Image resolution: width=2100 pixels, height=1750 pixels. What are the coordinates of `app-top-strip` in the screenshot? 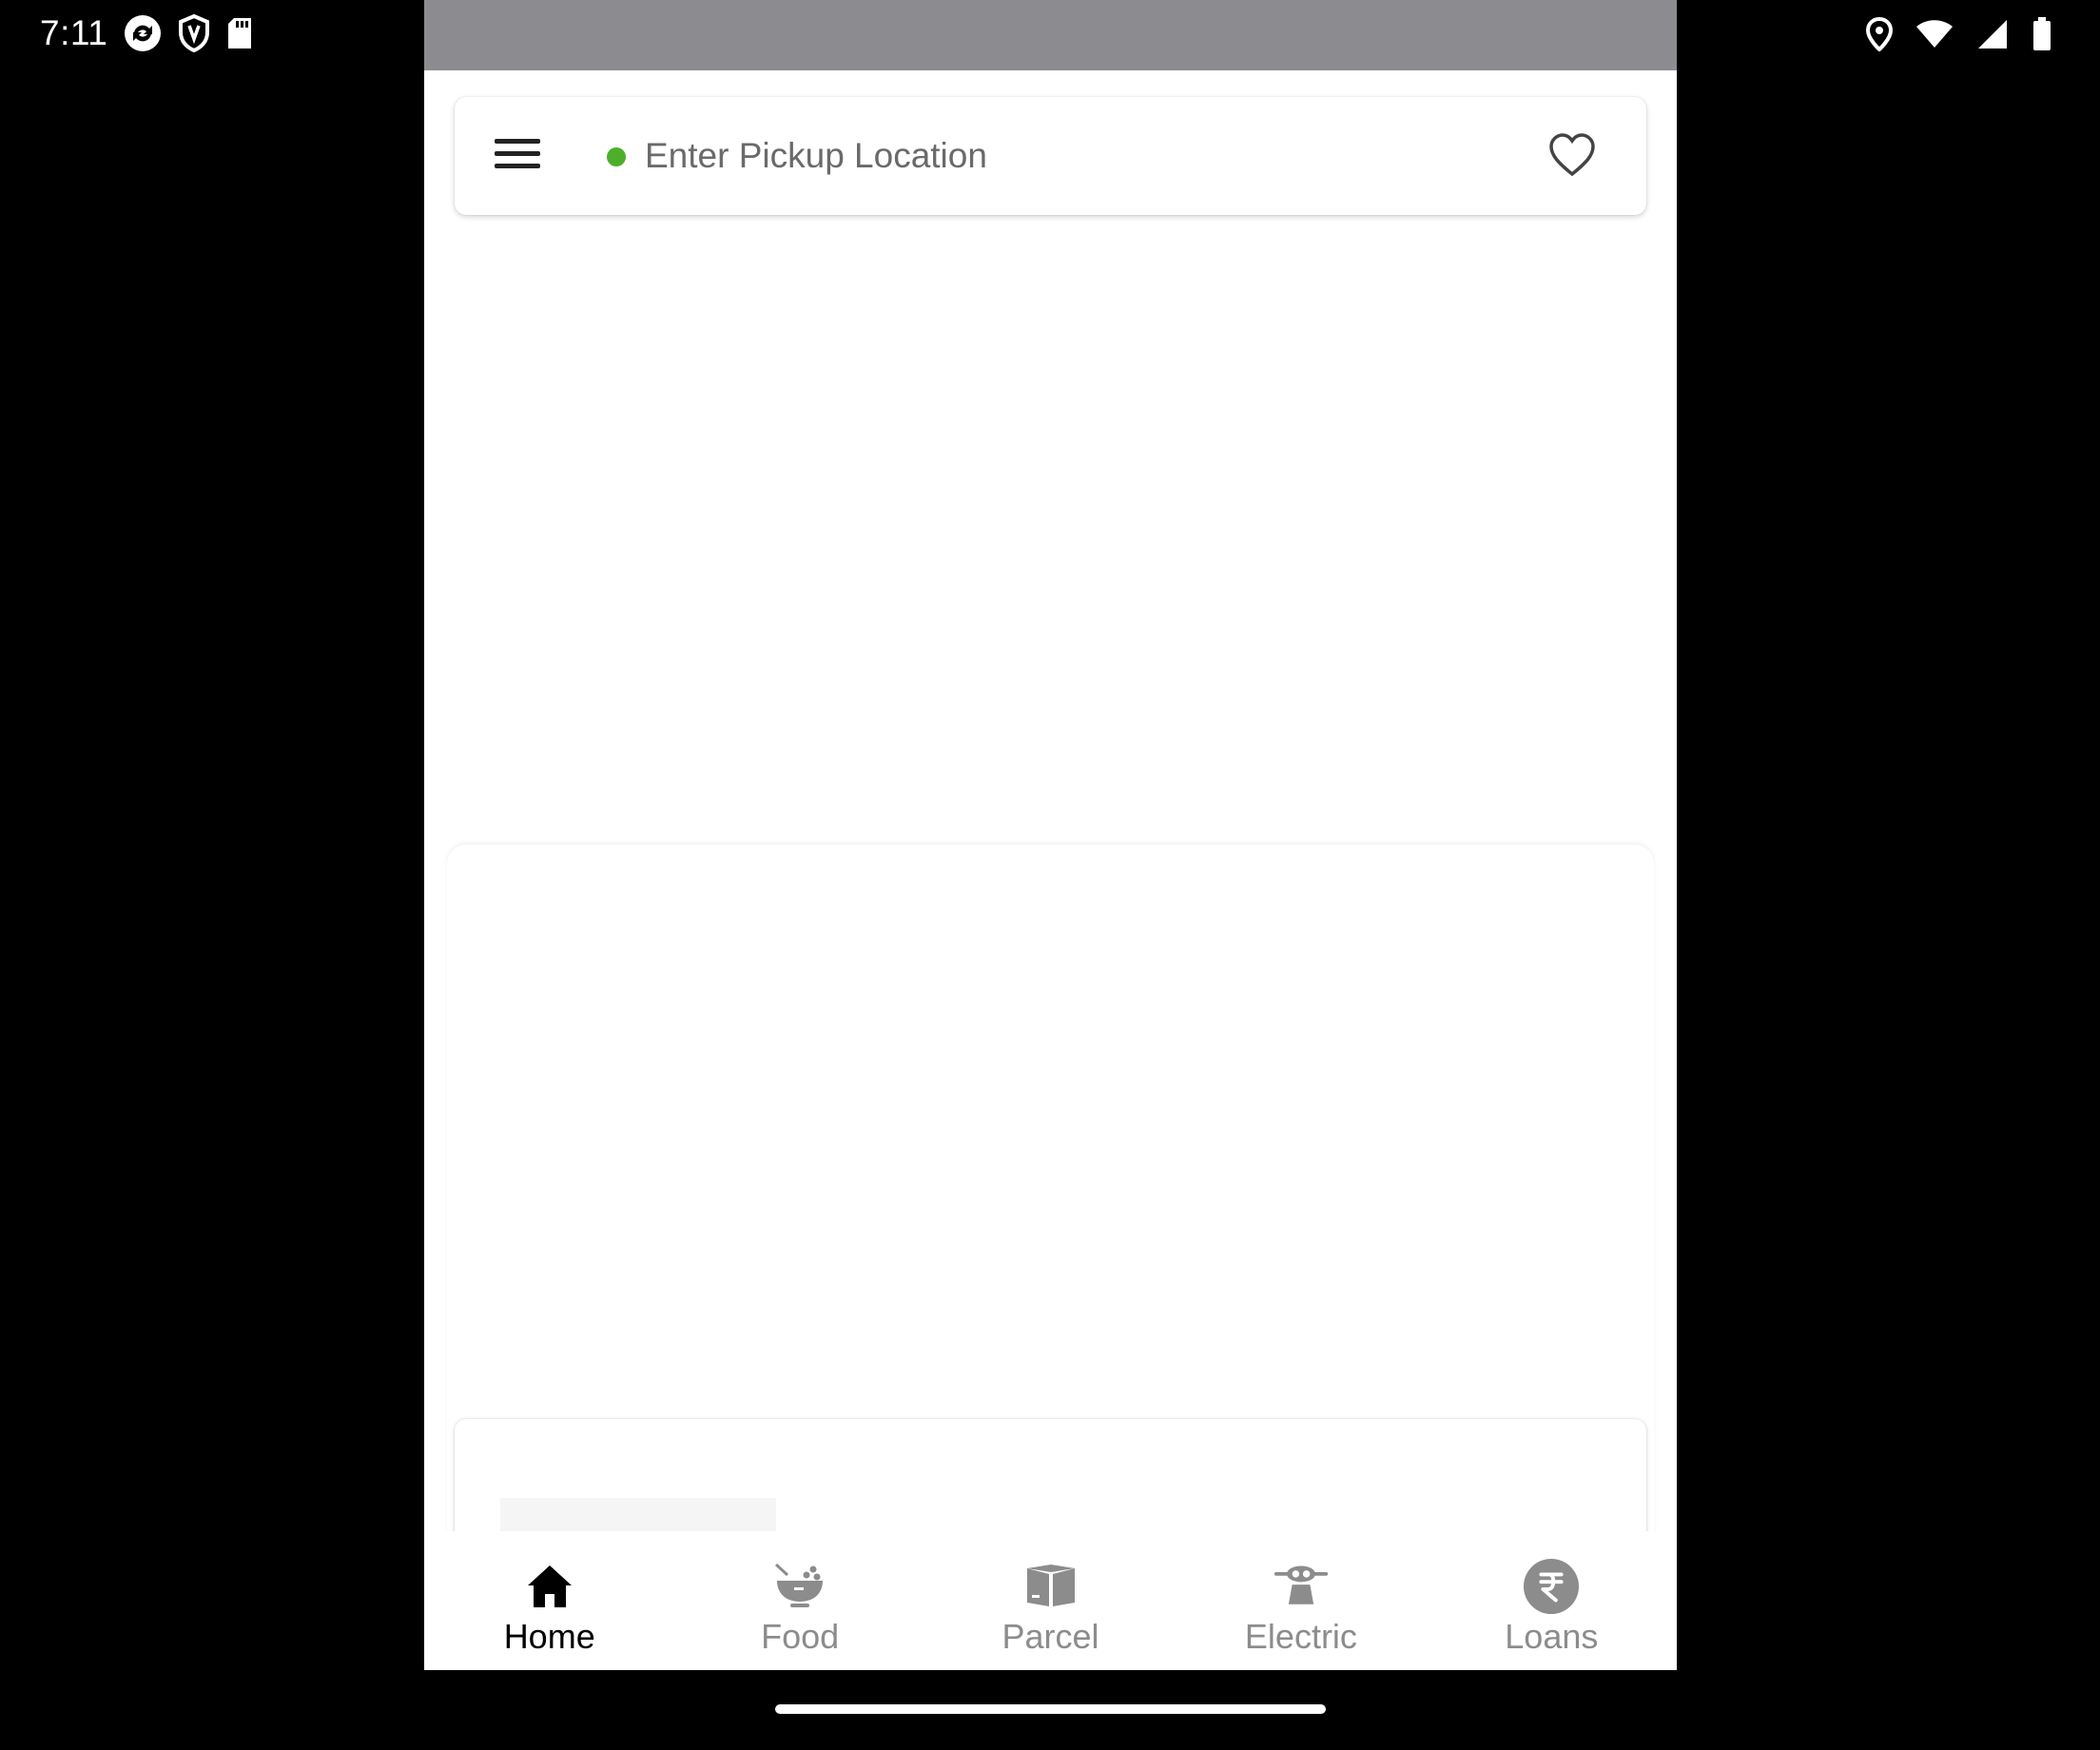 It's located at (1050, 35).